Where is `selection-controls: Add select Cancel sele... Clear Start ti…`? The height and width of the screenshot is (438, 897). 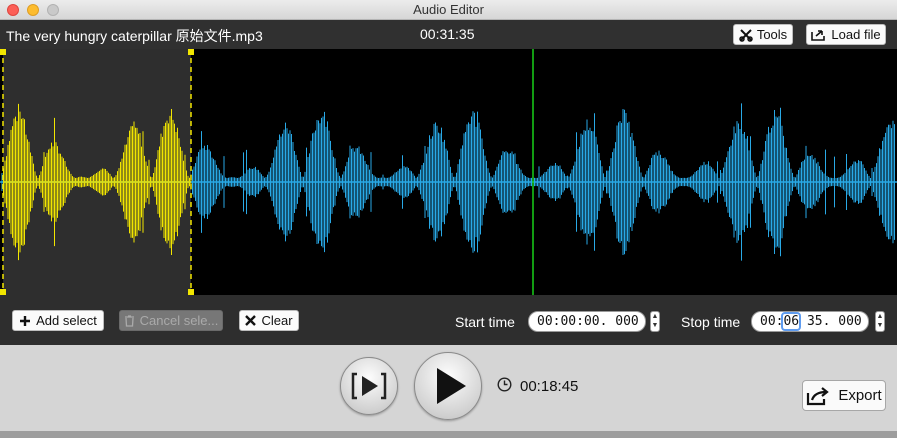
selection-controls: Add select Cancel sele... Clear Start ti… is located at coordinates (448, 320).